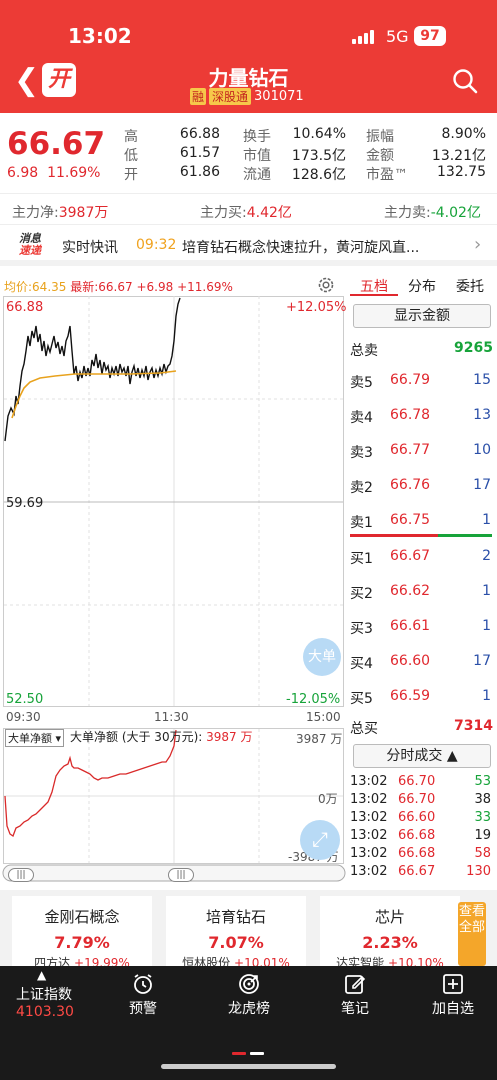  What do you see at coordinates (246, 213) in the screenshot?
I see `main-buy: 主力买:4.42亿` at bounding box center [246, 213].